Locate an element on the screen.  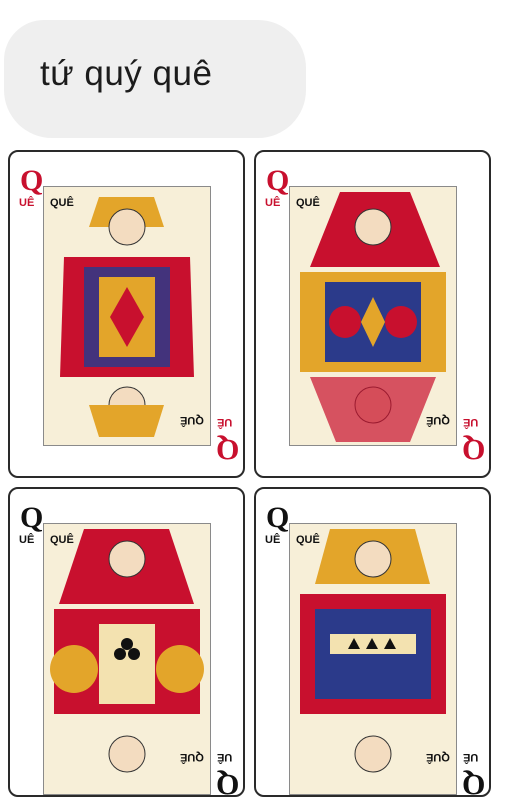
message-text: tứ quý quê is located at coordinates (126, 73).